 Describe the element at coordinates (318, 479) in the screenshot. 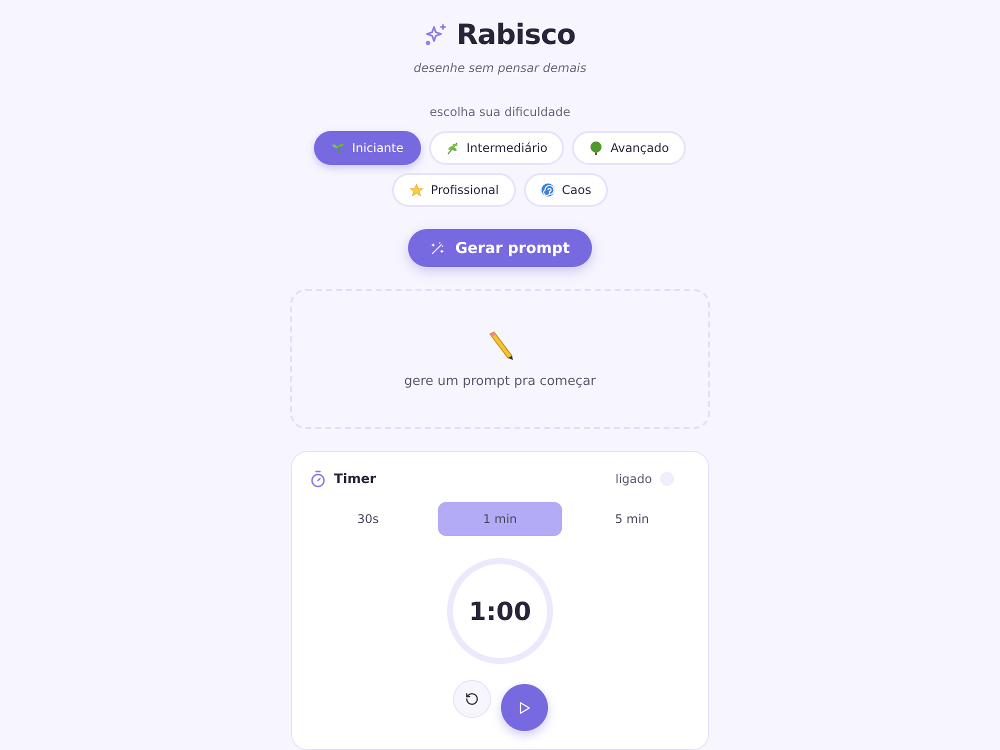

I see `stopwatch-icon` at that location.